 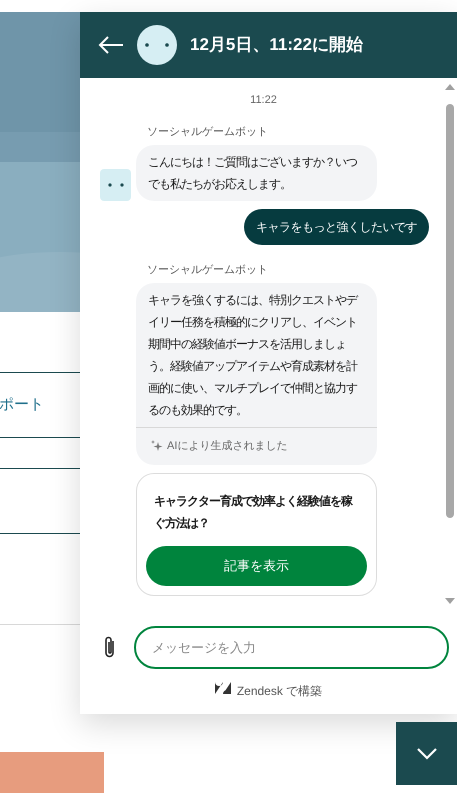 I want to click on user-message-bubble: キャラをもっと強くしたいです, so click(x=336, y=226).